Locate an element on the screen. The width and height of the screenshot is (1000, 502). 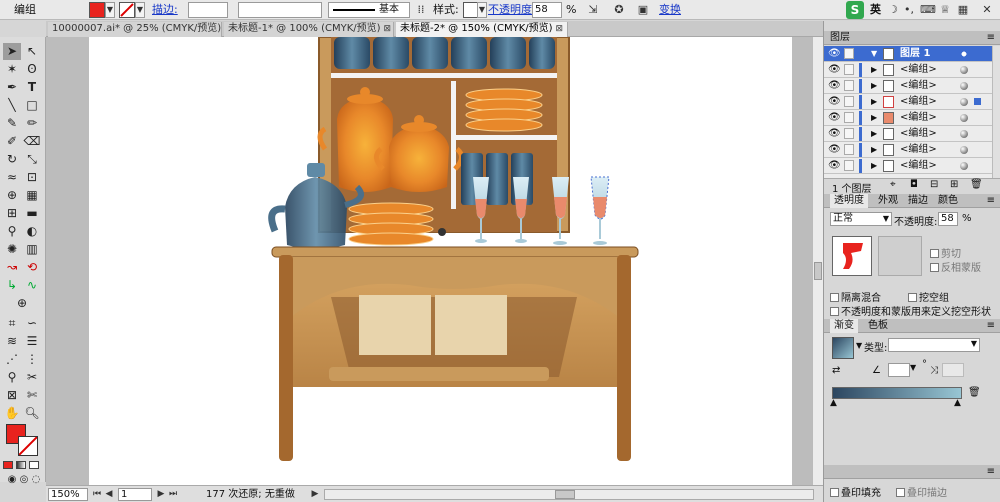
close-icon: ⊠ is located at coordinates (560, 29).